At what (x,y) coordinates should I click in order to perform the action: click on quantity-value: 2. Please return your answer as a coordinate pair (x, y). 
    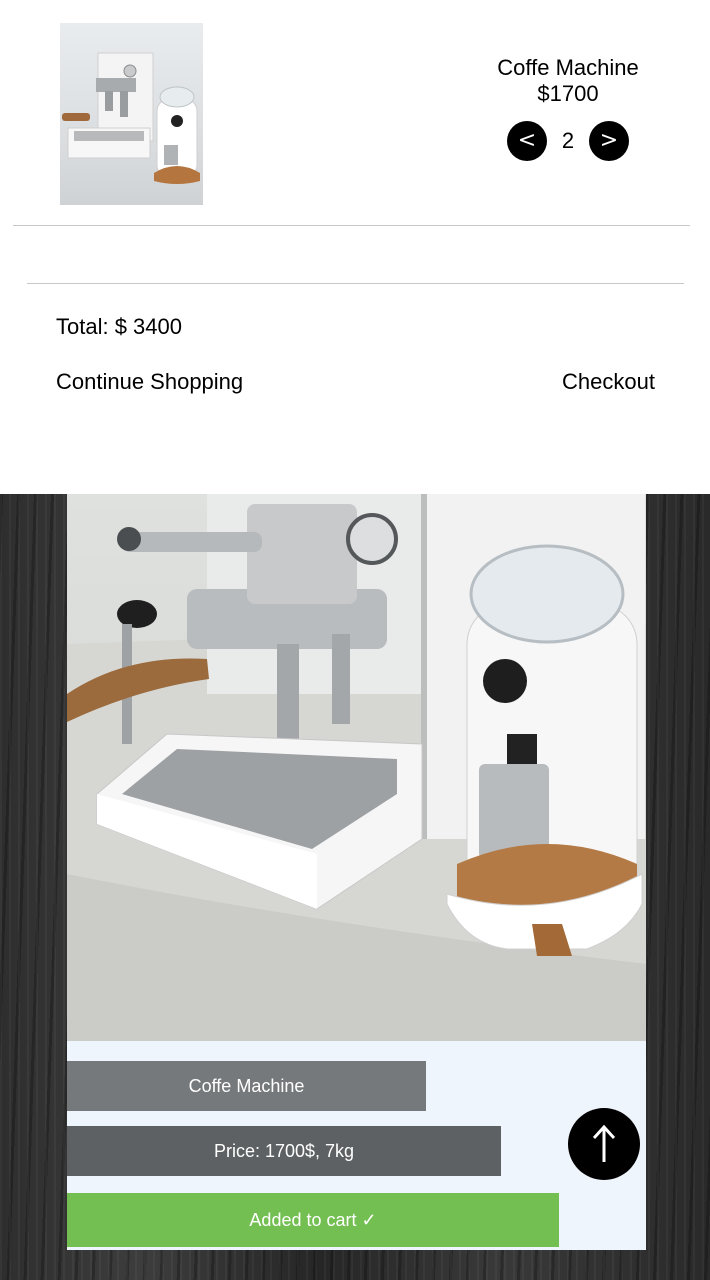
    Looking at the image, I should click on (568, 140).